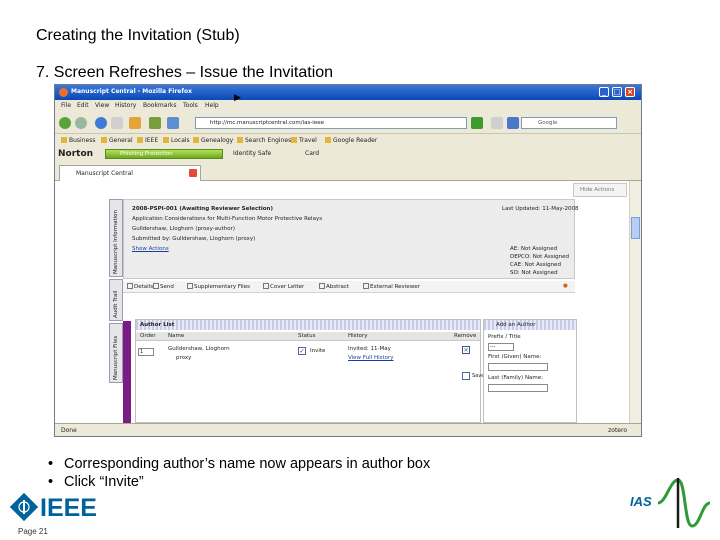 The width and height of the screenshot is (720, 540). I want to click on tab-manuscript-central: Manuscript Central, so click(130, 173).